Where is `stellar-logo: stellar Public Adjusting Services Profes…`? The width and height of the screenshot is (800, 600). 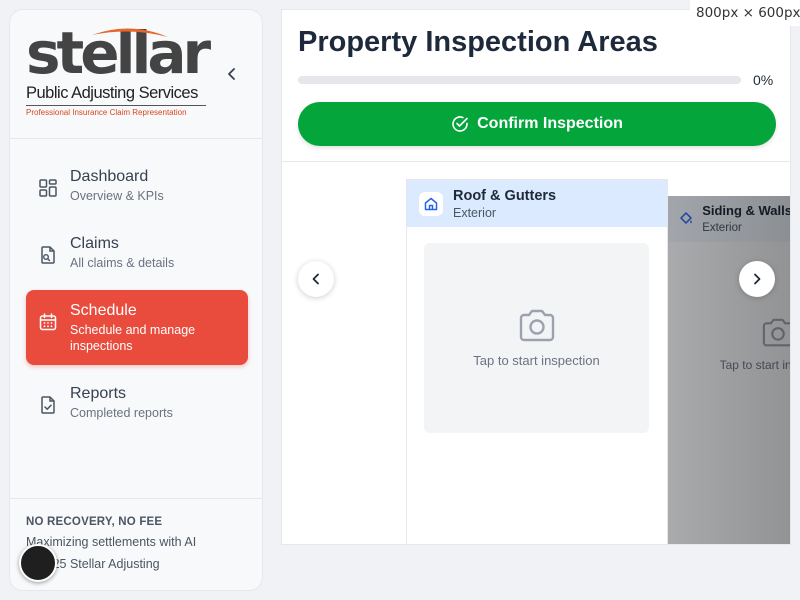
stellar-logo: stellar Public Adjusting Services Profes… is located at coordinates (121, 70).